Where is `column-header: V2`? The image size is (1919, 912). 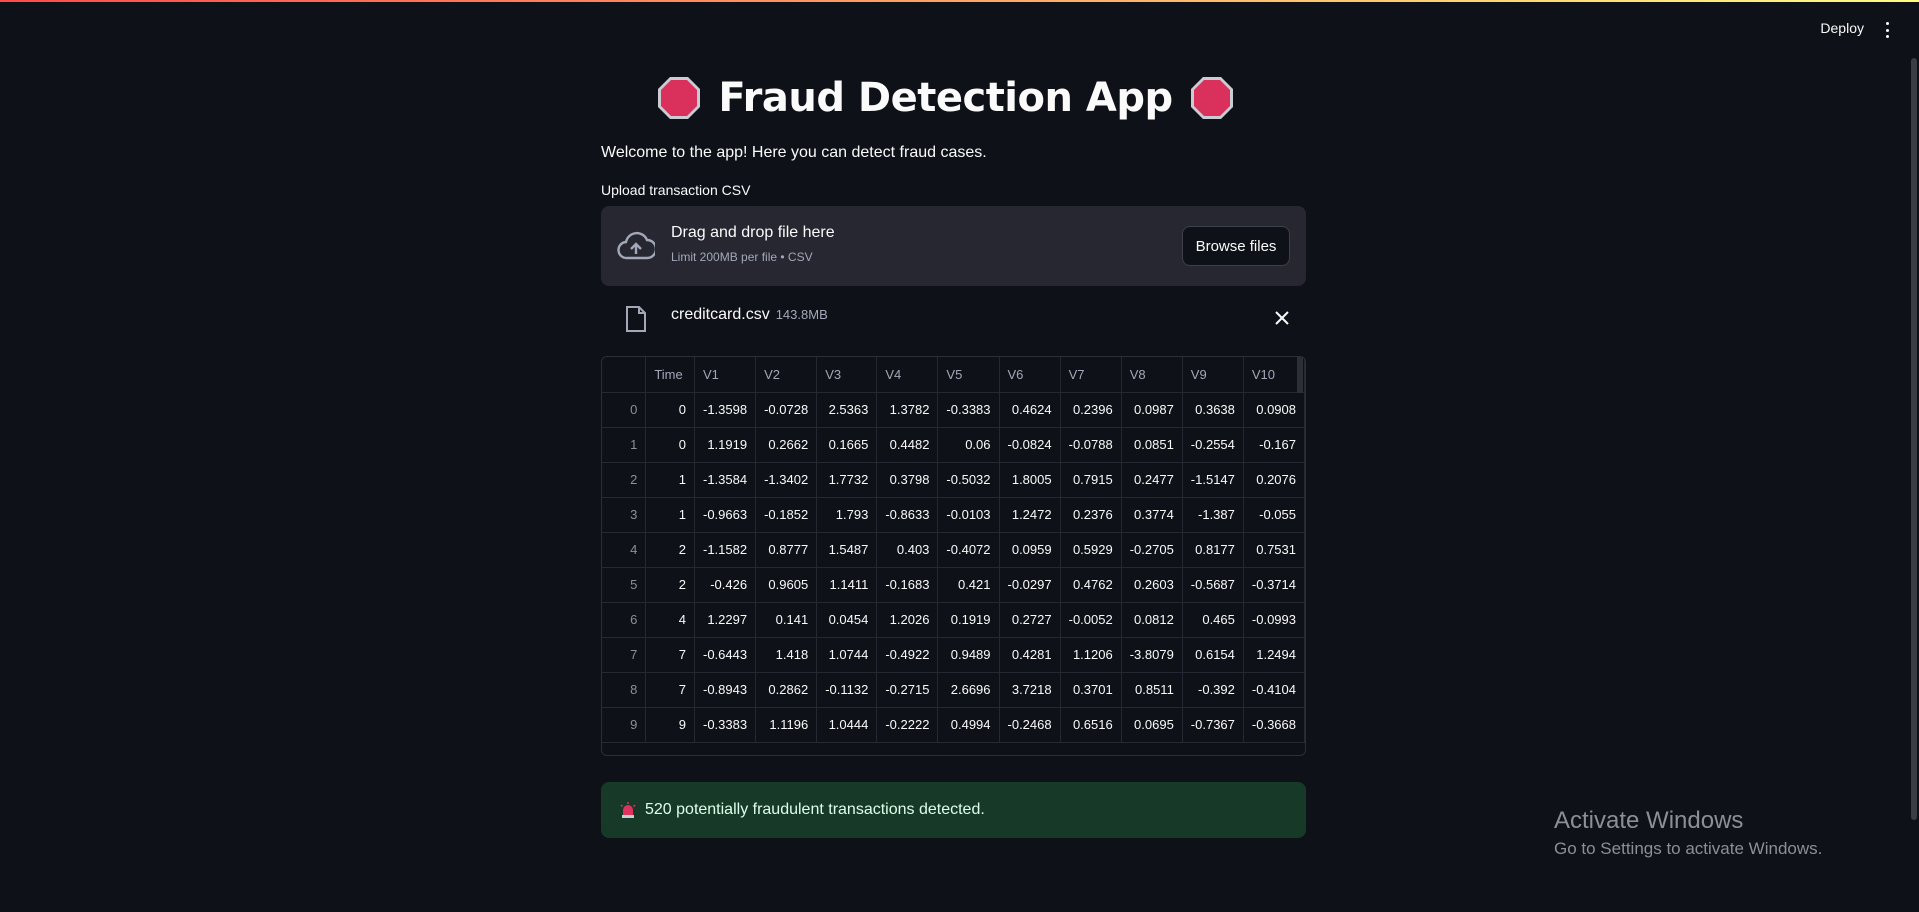 column-header: V2 is located at coordinates (786, 375).